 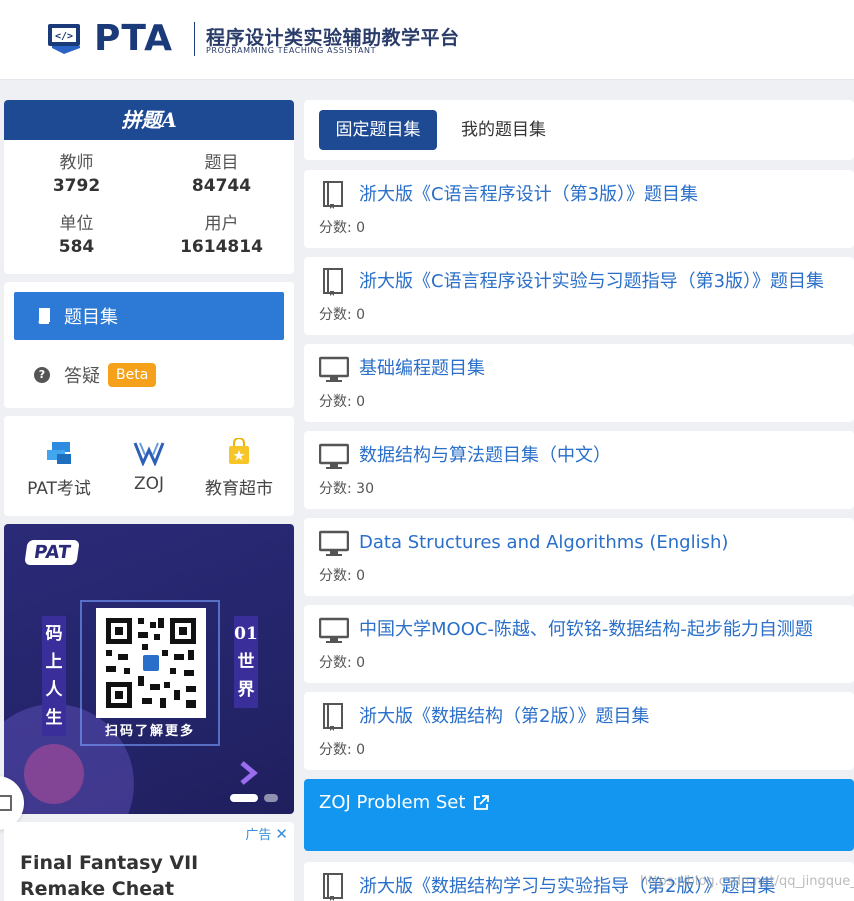 I want to click on watermark: https://blog.csdn.net/qq_jingque_helya, so click(x=747, y=881).